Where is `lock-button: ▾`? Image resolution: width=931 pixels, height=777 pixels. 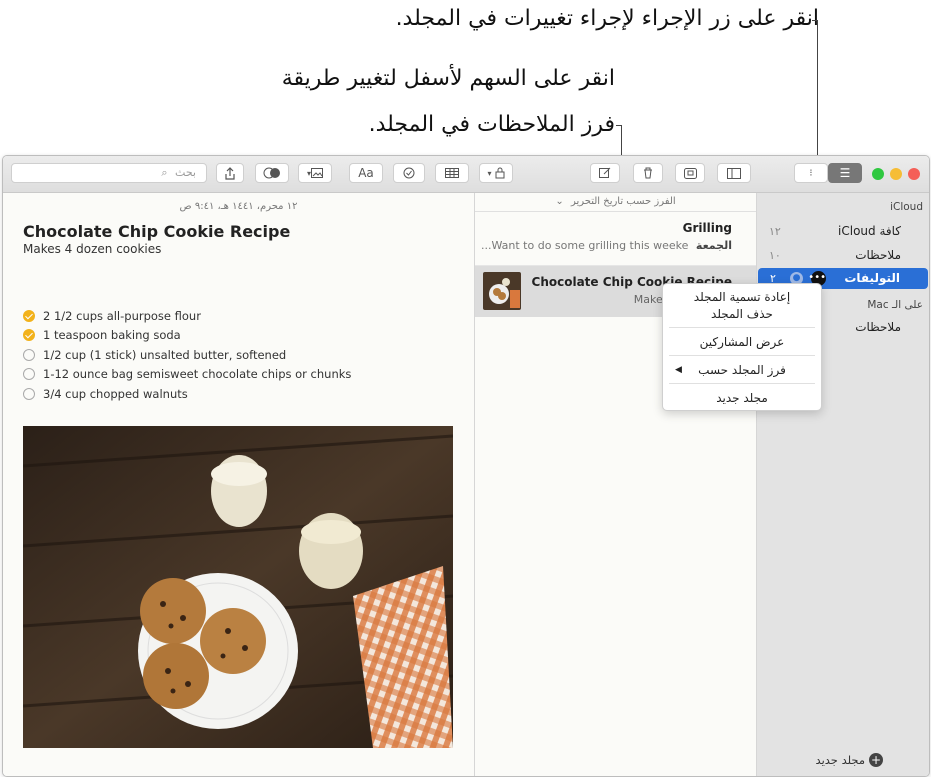 lock-button: ▾ is located at coordinates (496, 173).